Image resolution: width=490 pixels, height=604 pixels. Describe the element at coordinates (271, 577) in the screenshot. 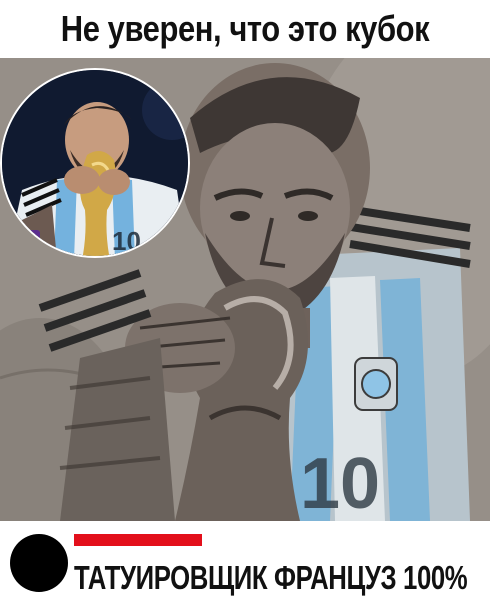

I see `meme-bottom-caption: ТАТУИРОВЩИК ФРАНЦУЗ 100%` at that location.